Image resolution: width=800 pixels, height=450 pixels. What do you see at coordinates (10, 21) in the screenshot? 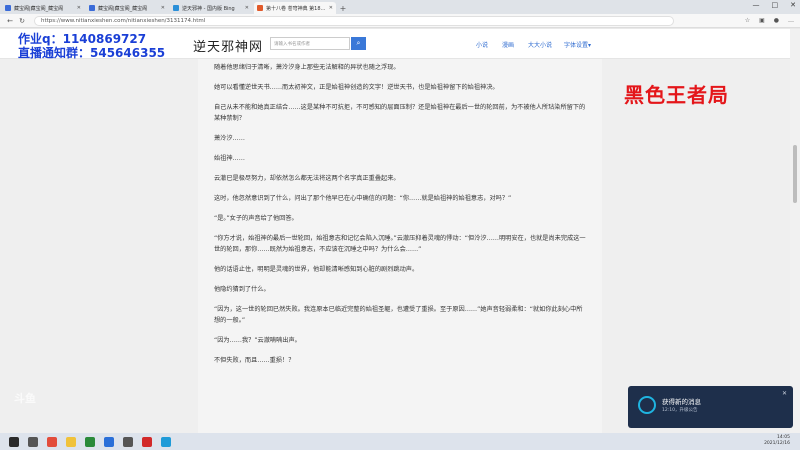
I see `back-icon: ←` at bounding box center [10, 21].